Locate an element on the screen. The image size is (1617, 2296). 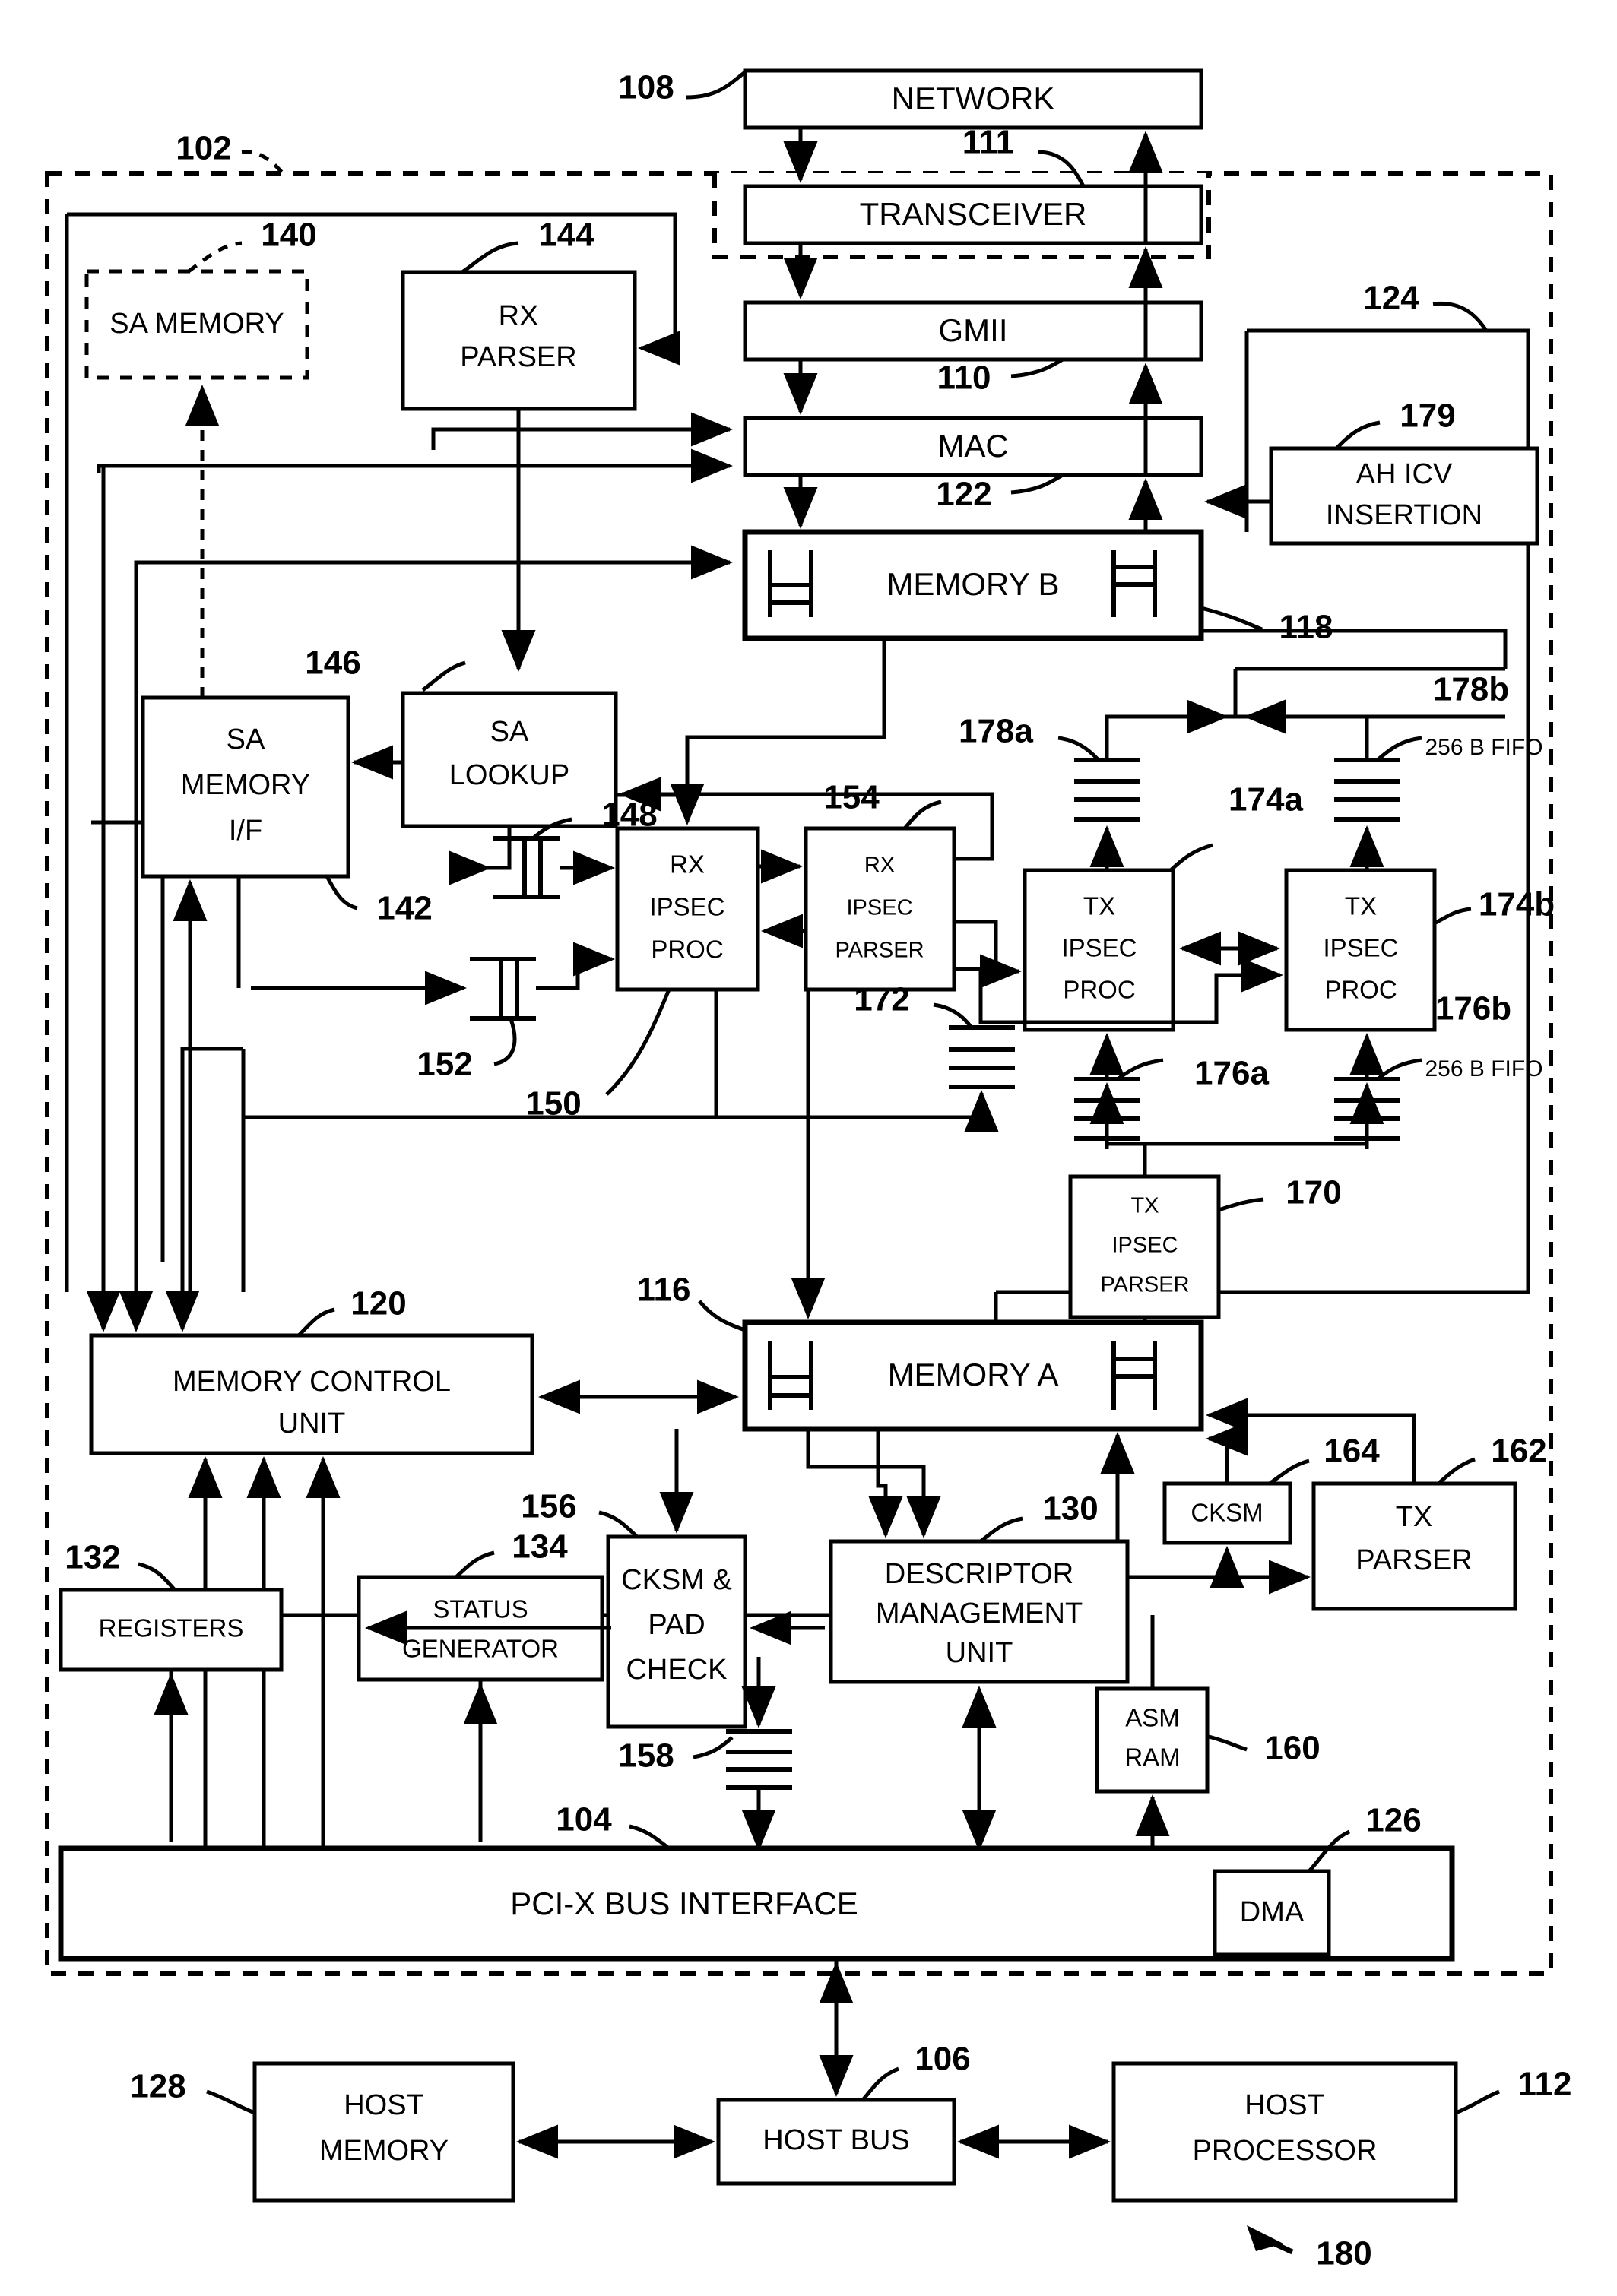
ref-132: 132 is located at coordinates (92, 1558).